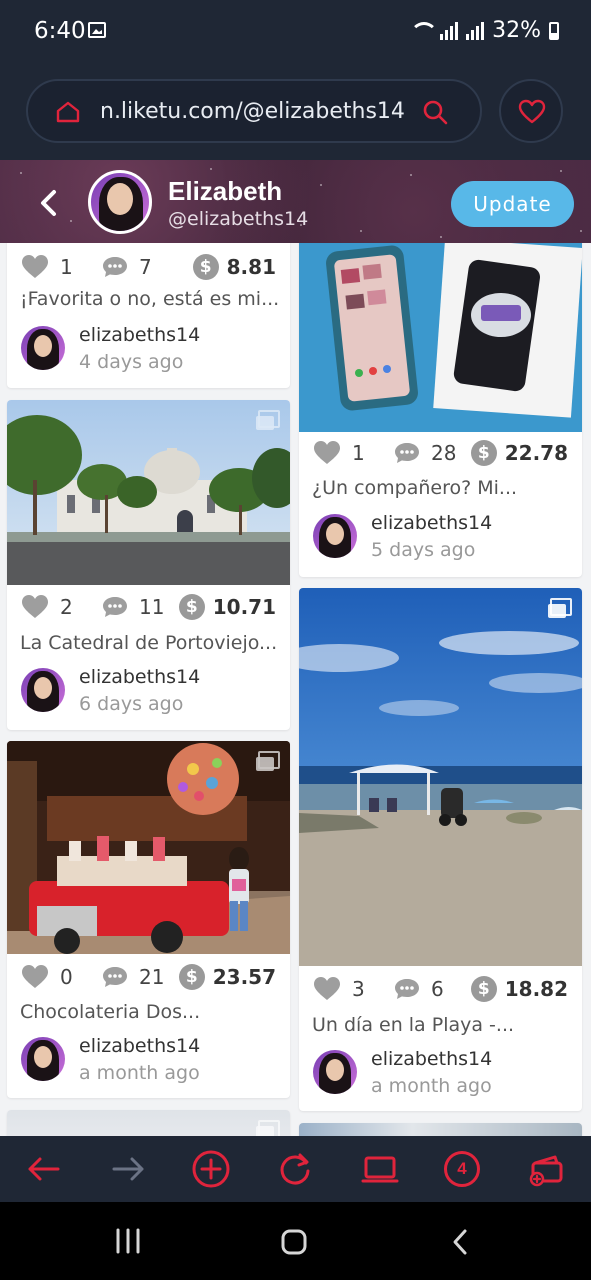 The image size is (591, 1280). Describe the element at coordinates (512, 204) in the screenshot. I see `update-button: Update` at that location.